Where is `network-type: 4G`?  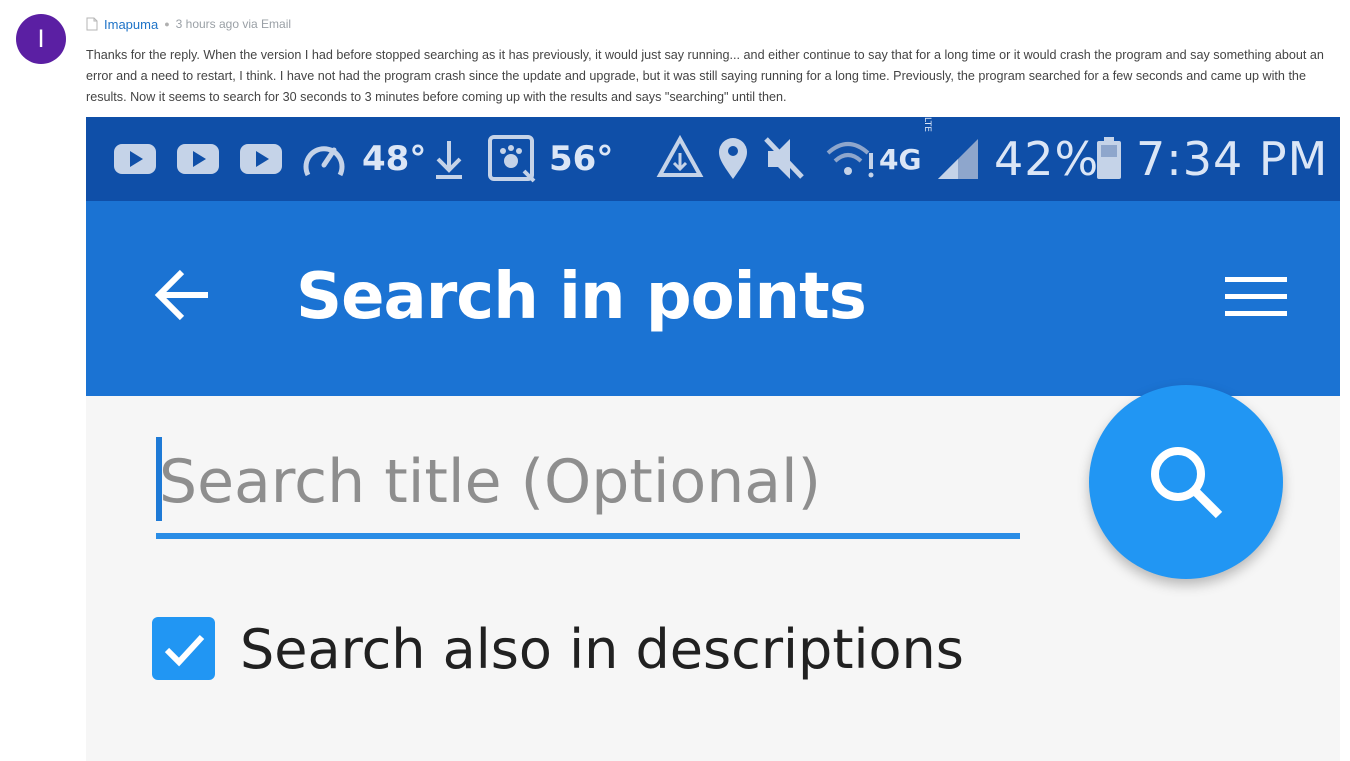 network-type: 4G is located at coordinates (900, 159).